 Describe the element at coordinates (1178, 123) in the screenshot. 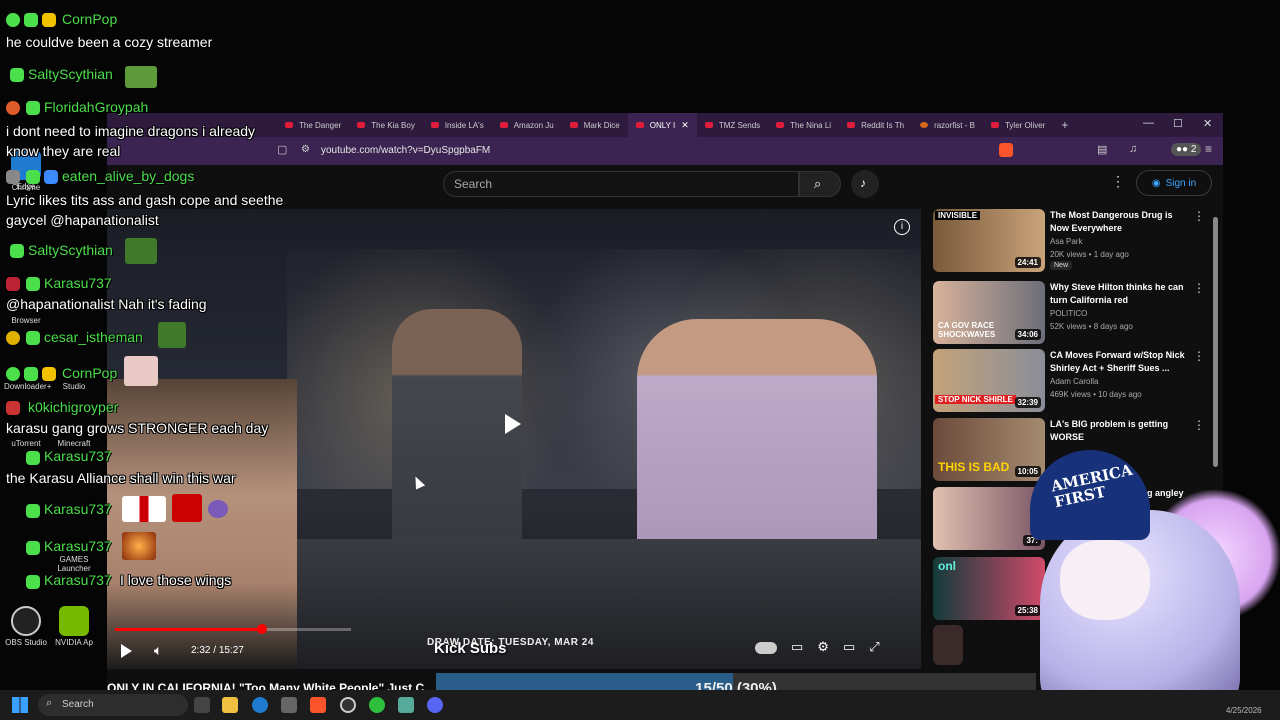

I see `maximize-icon: ☐` at that location.